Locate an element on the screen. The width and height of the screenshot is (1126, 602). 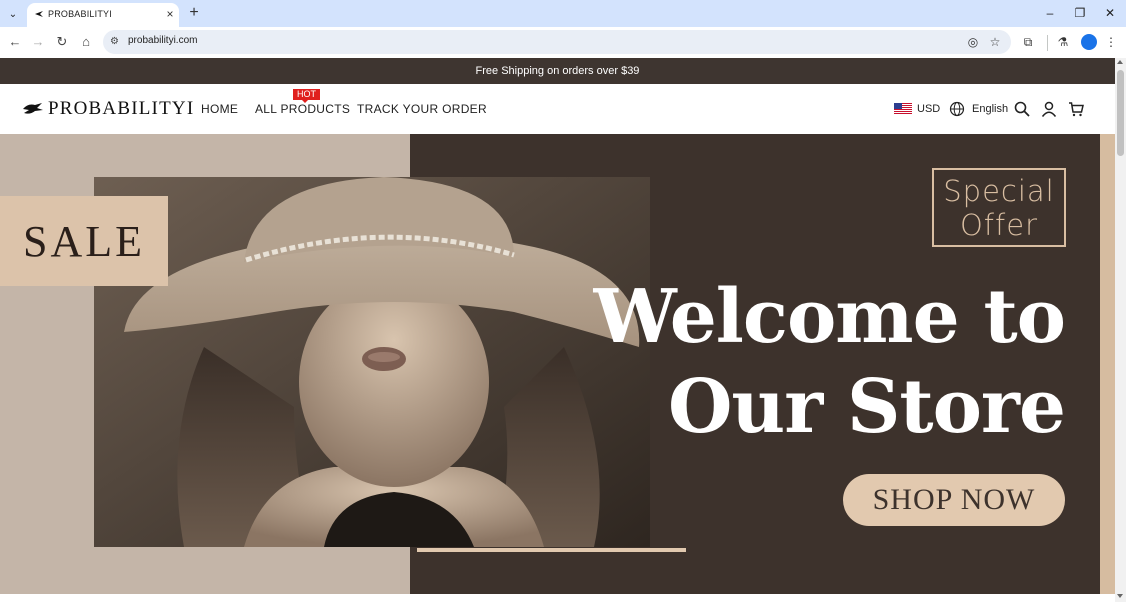
reload-icon: ↻ is located at coordinates (62, 42).